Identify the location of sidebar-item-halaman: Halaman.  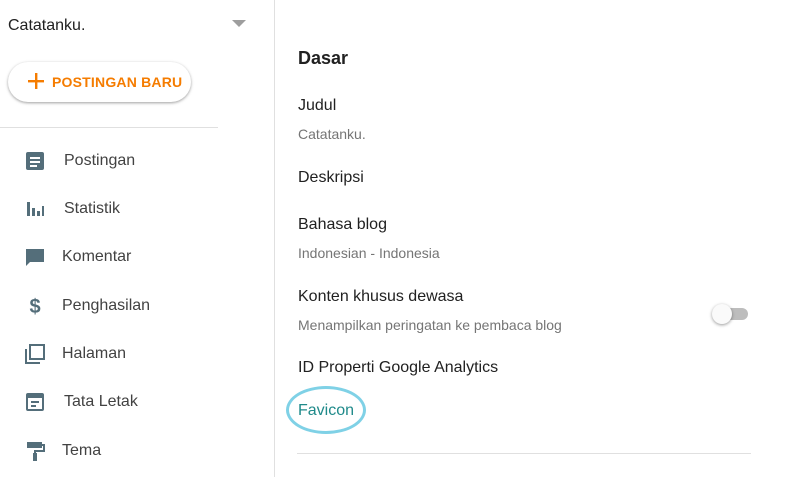
(130, 353).